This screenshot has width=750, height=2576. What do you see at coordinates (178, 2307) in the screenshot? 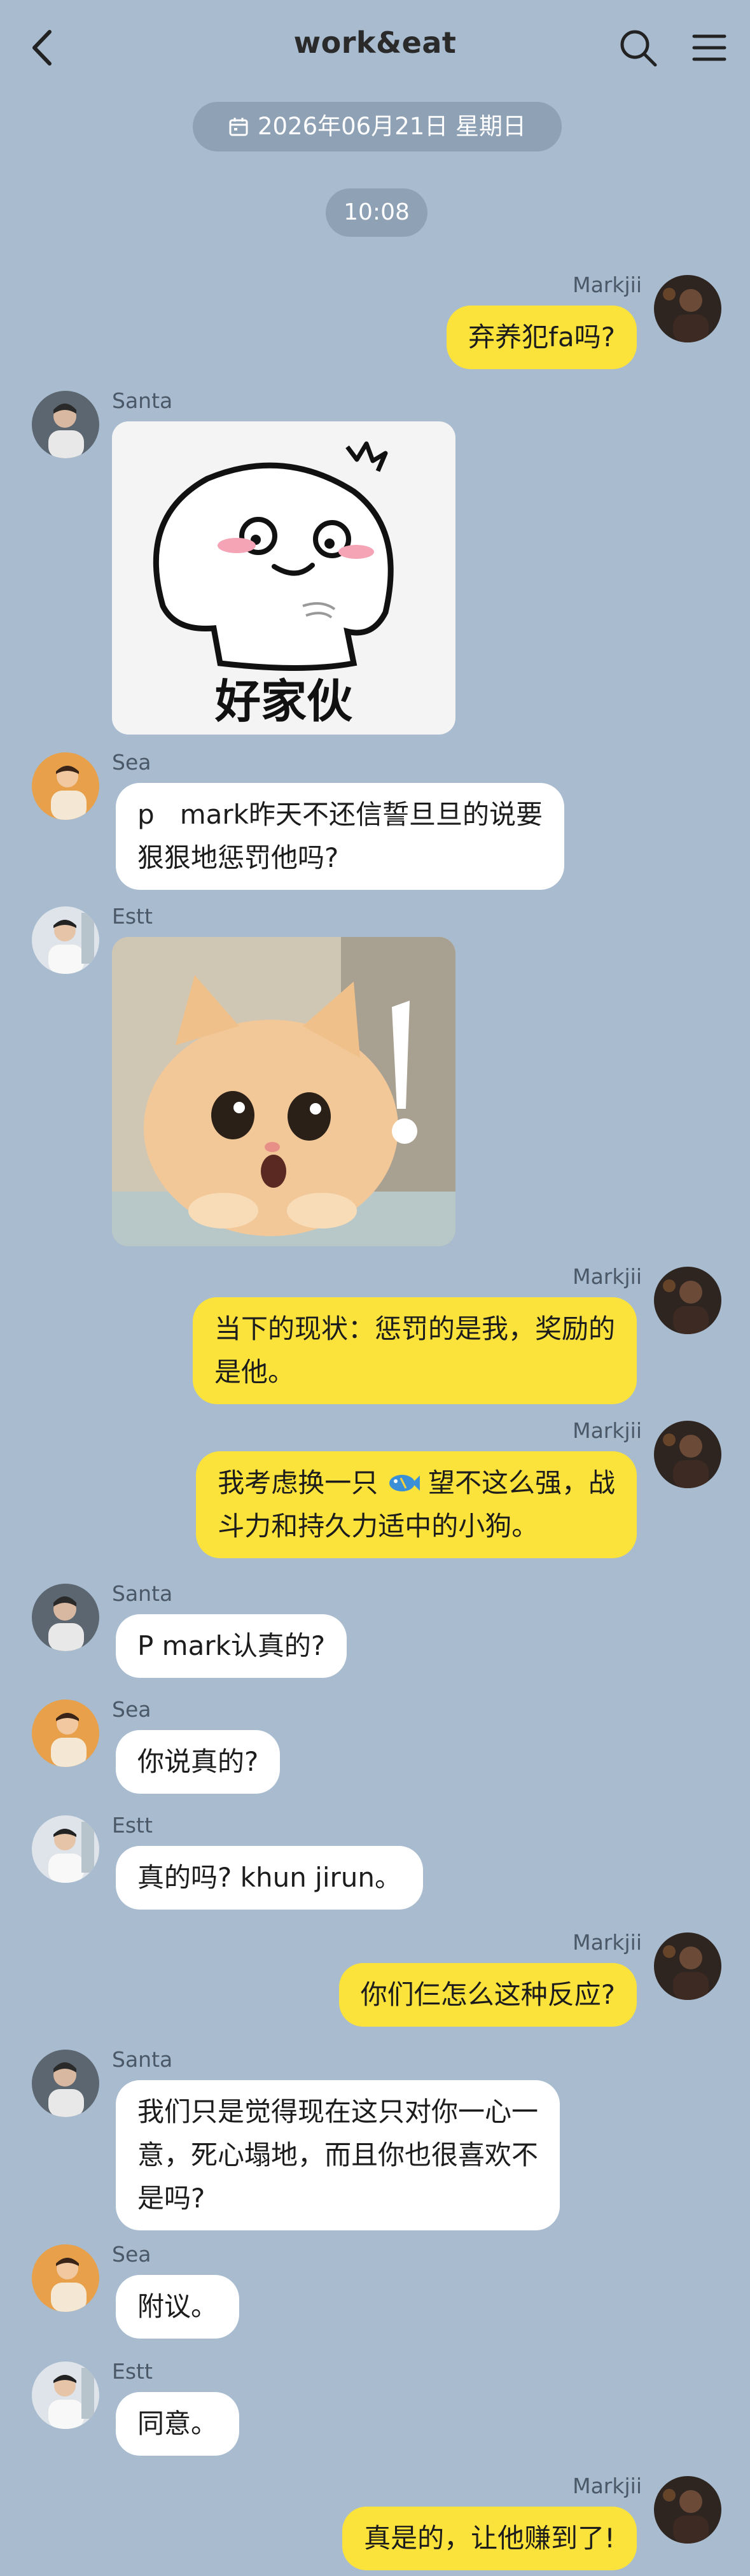
I see `message-bubble: 附议。` at bounding box center [178, 2307].